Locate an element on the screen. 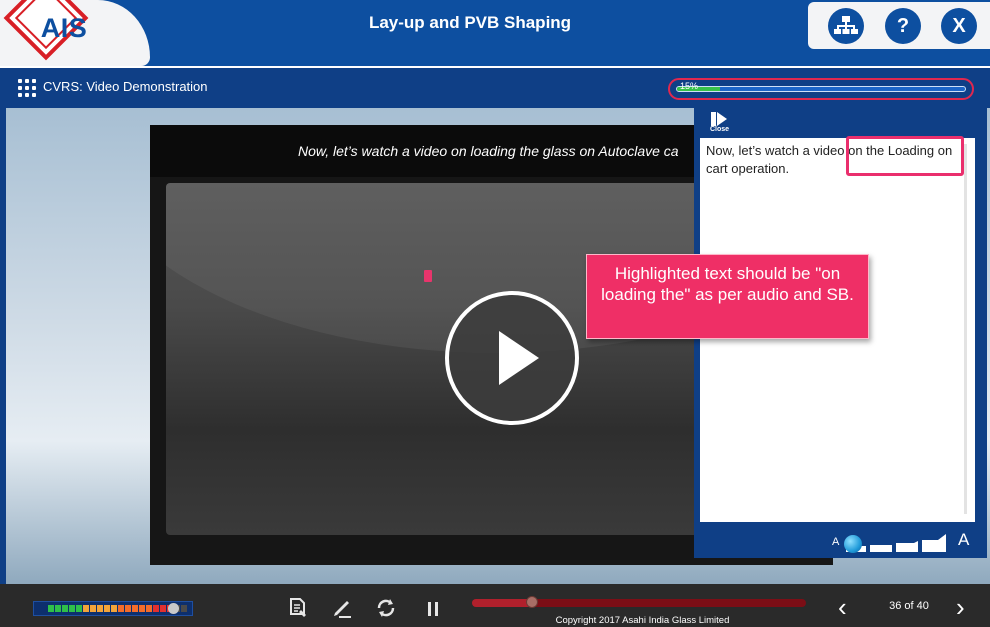 Image resolution: width=990 pixels, height=627 pixels. font-size-knob is located at coordinates (853, 544).